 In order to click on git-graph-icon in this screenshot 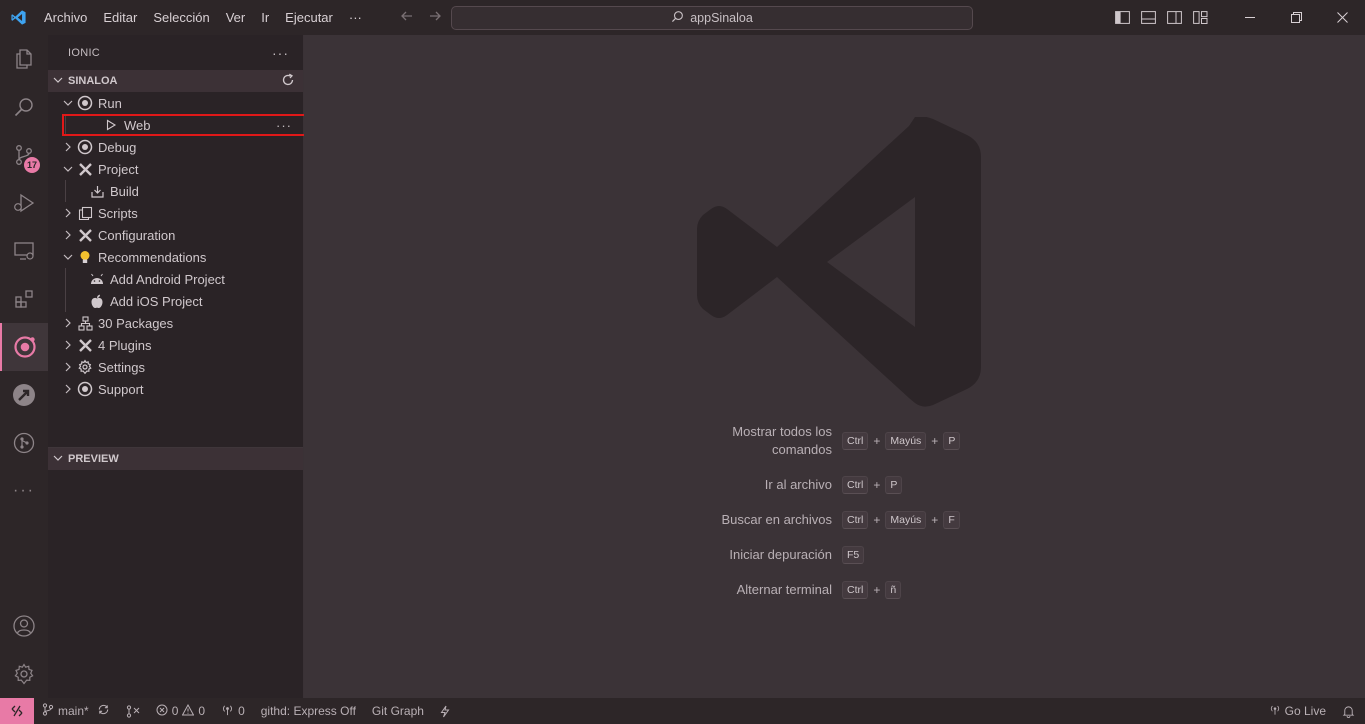, I will do `click(24, 443)`.